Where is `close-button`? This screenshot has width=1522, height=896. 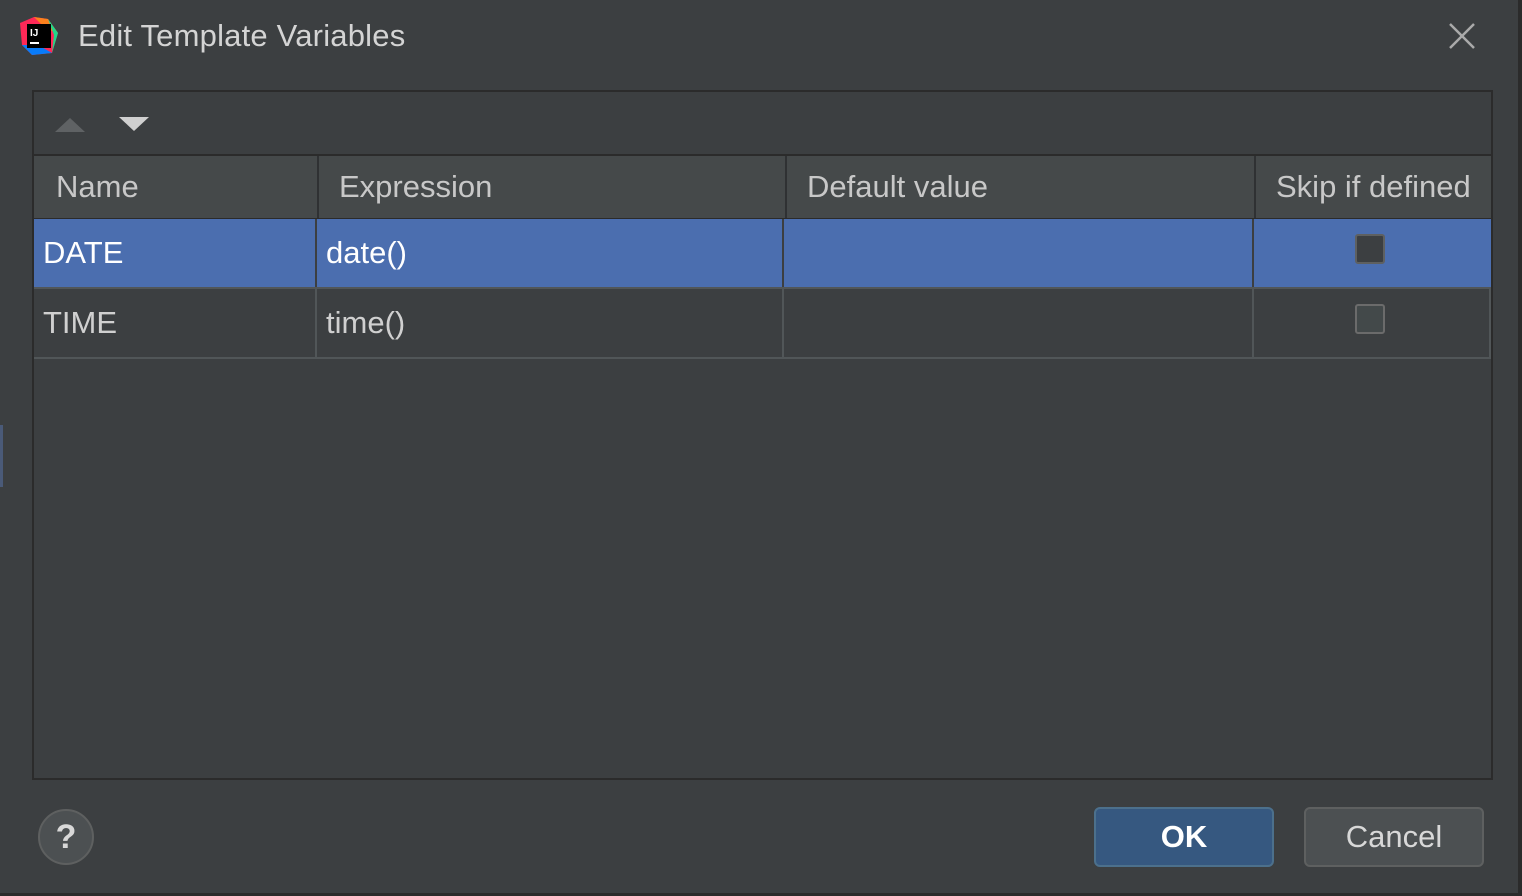 close-button is located at coordinates (1462, 36).